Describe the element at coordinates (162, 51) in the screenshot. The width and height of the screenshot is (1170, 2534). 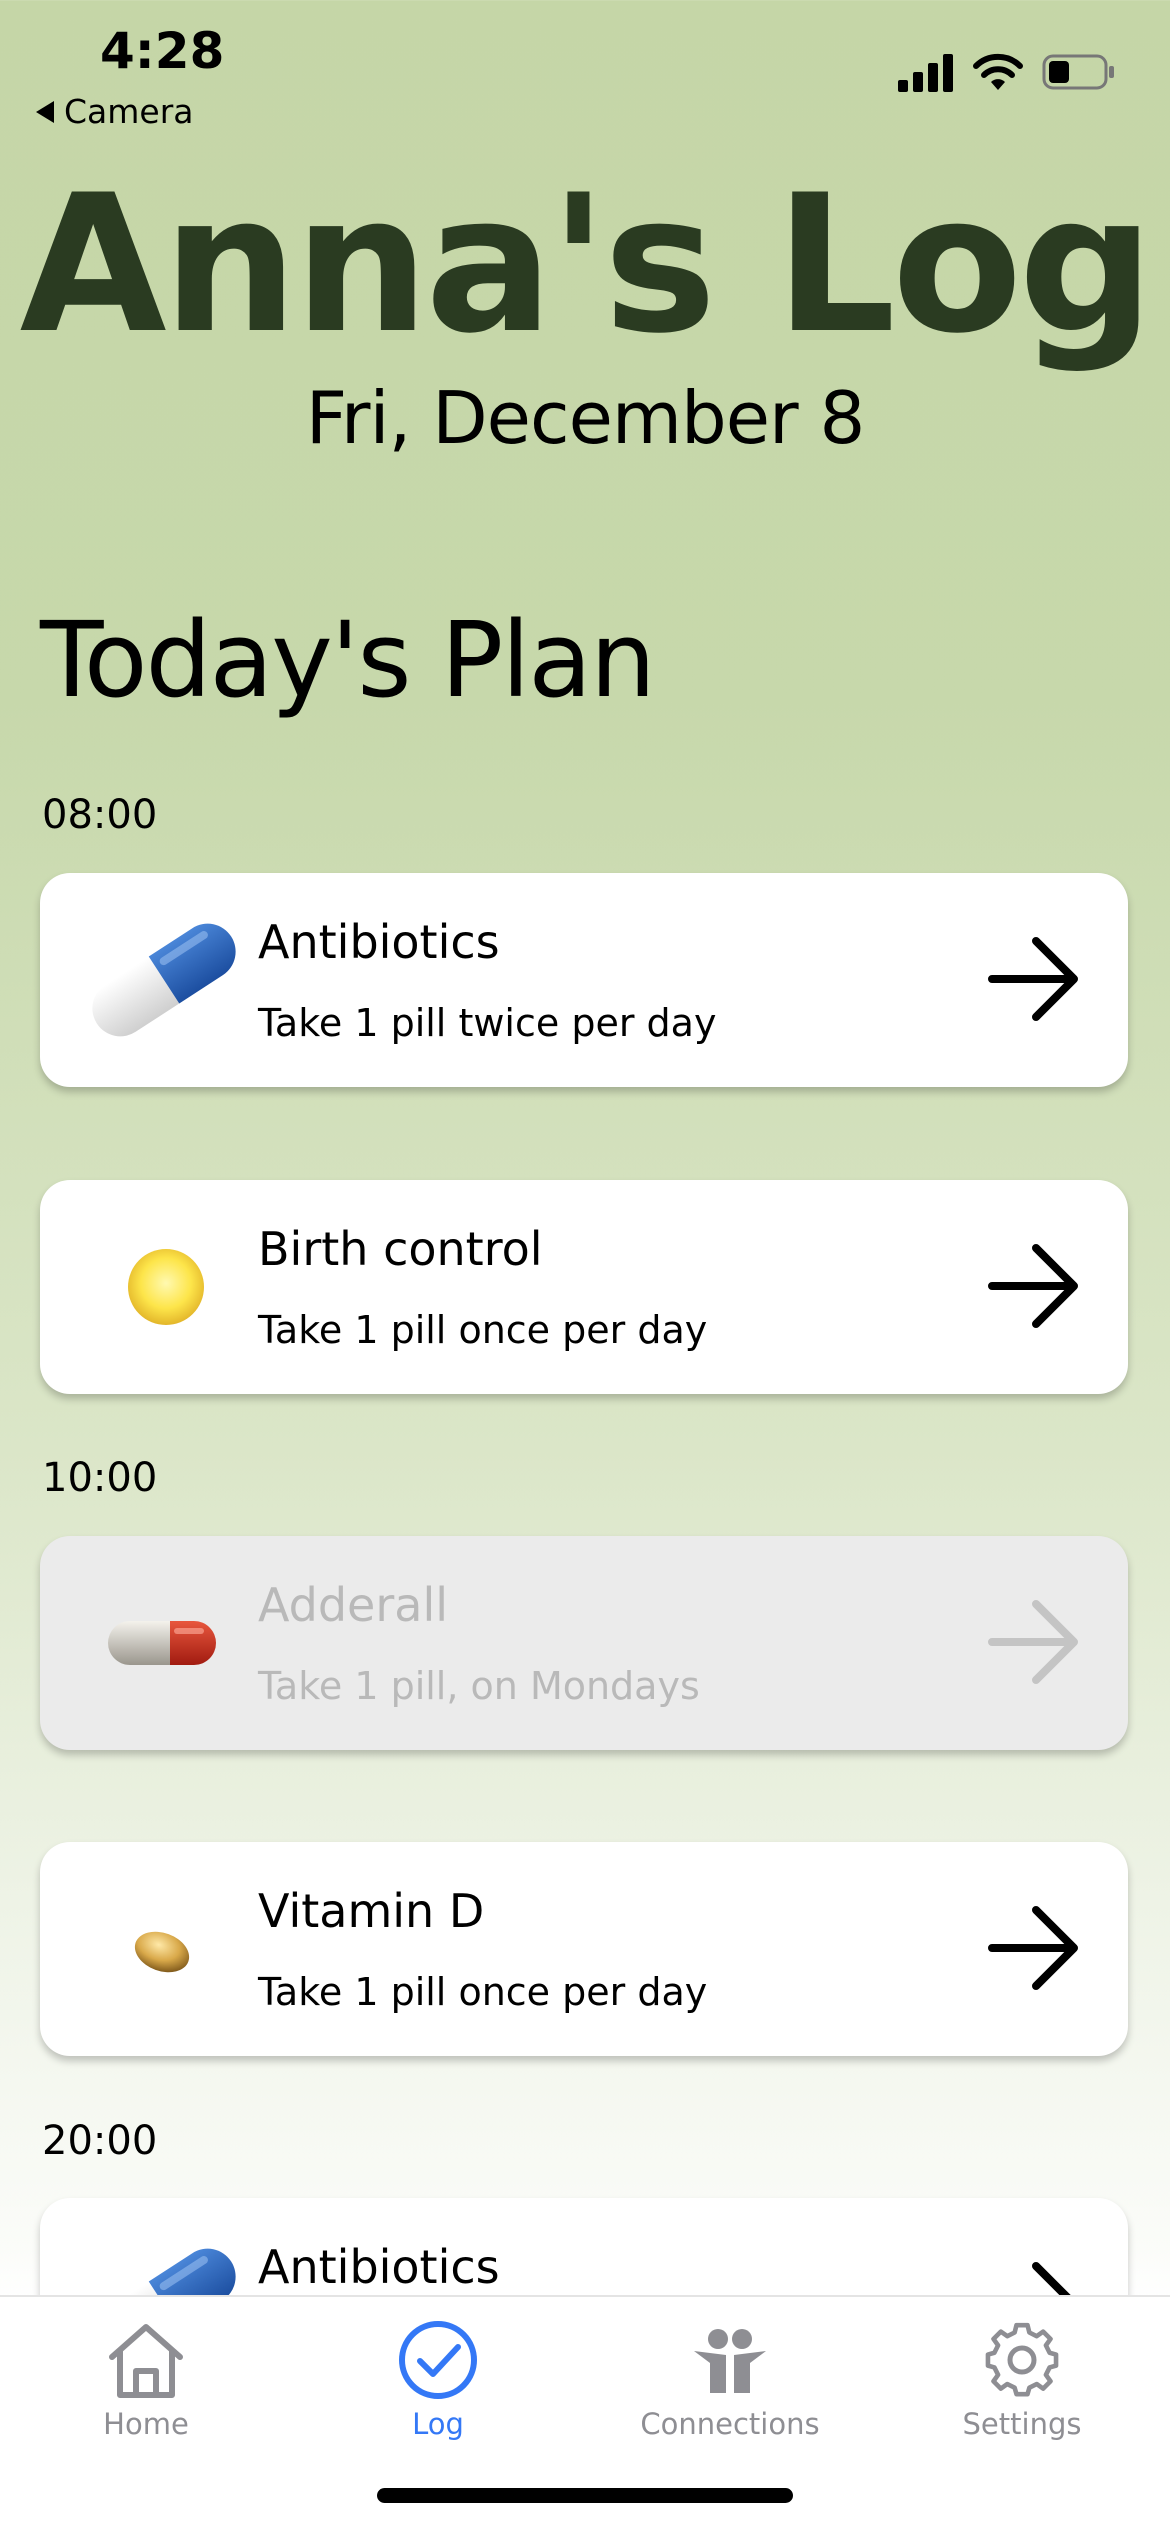
I see `status-time: 4:28` at that location.